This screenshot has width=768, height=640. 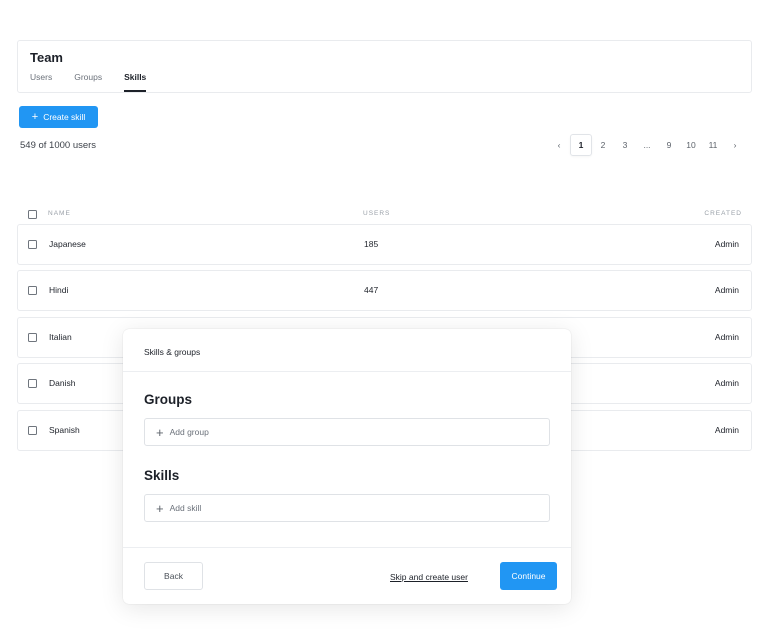 I want to click on table-header: NAME USERS CREATED, so click(x=384, y=215).